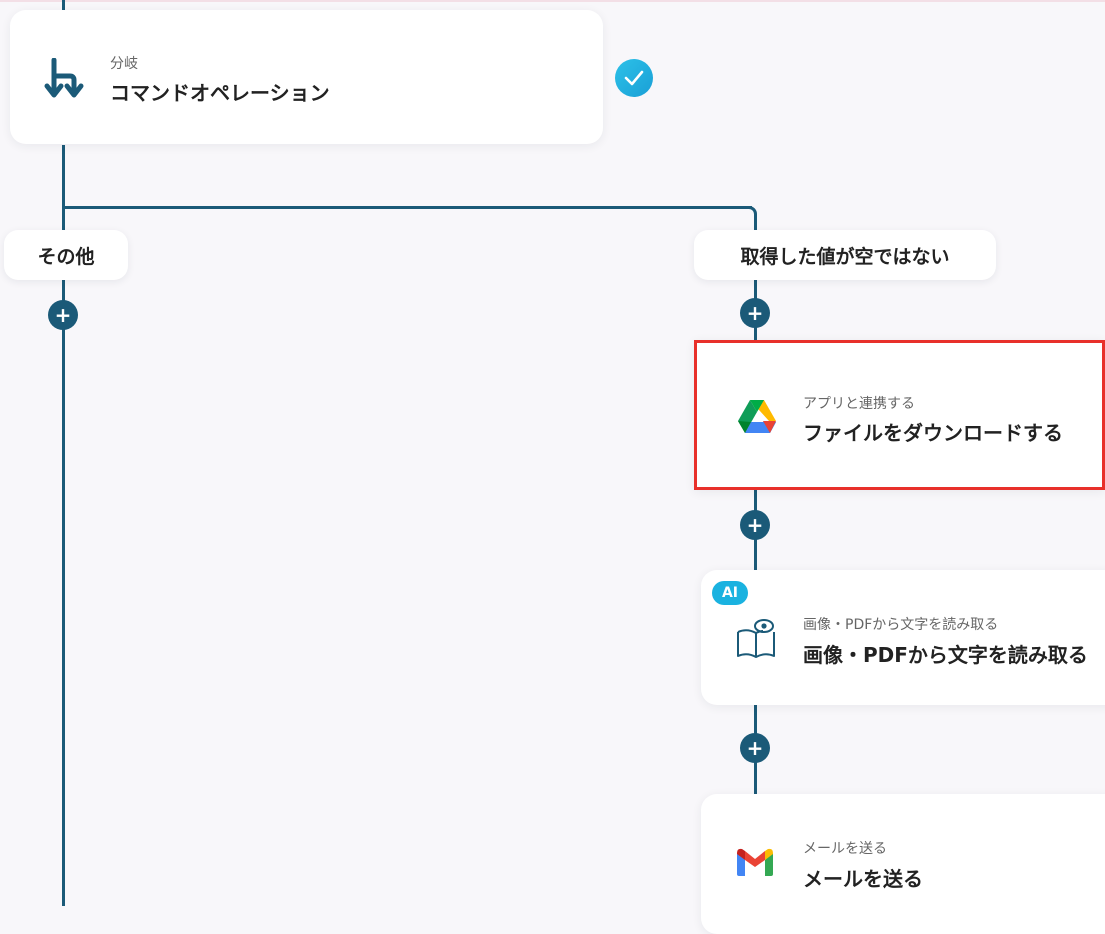 Image resolution: width=1105 pixels, height=934 pixels. Describe the element at coordinates (306, 77) in the screenshot. I see `branch-command-card: 分岐 コマンドオペレーション` at that location.